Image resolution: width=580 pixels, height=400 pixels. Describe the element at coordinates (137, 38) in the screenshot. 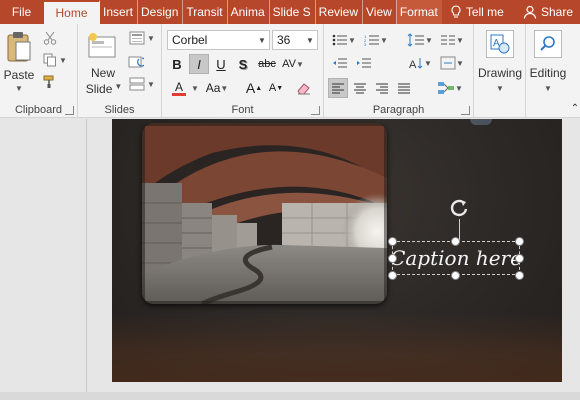

I see `layout-icon` at that location.